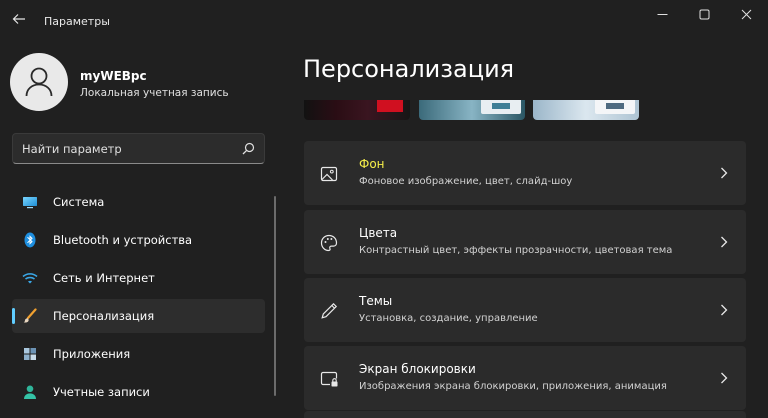 The width and height of the screenshot is (768, 418). I want to click on avatar, so click(39, 82).